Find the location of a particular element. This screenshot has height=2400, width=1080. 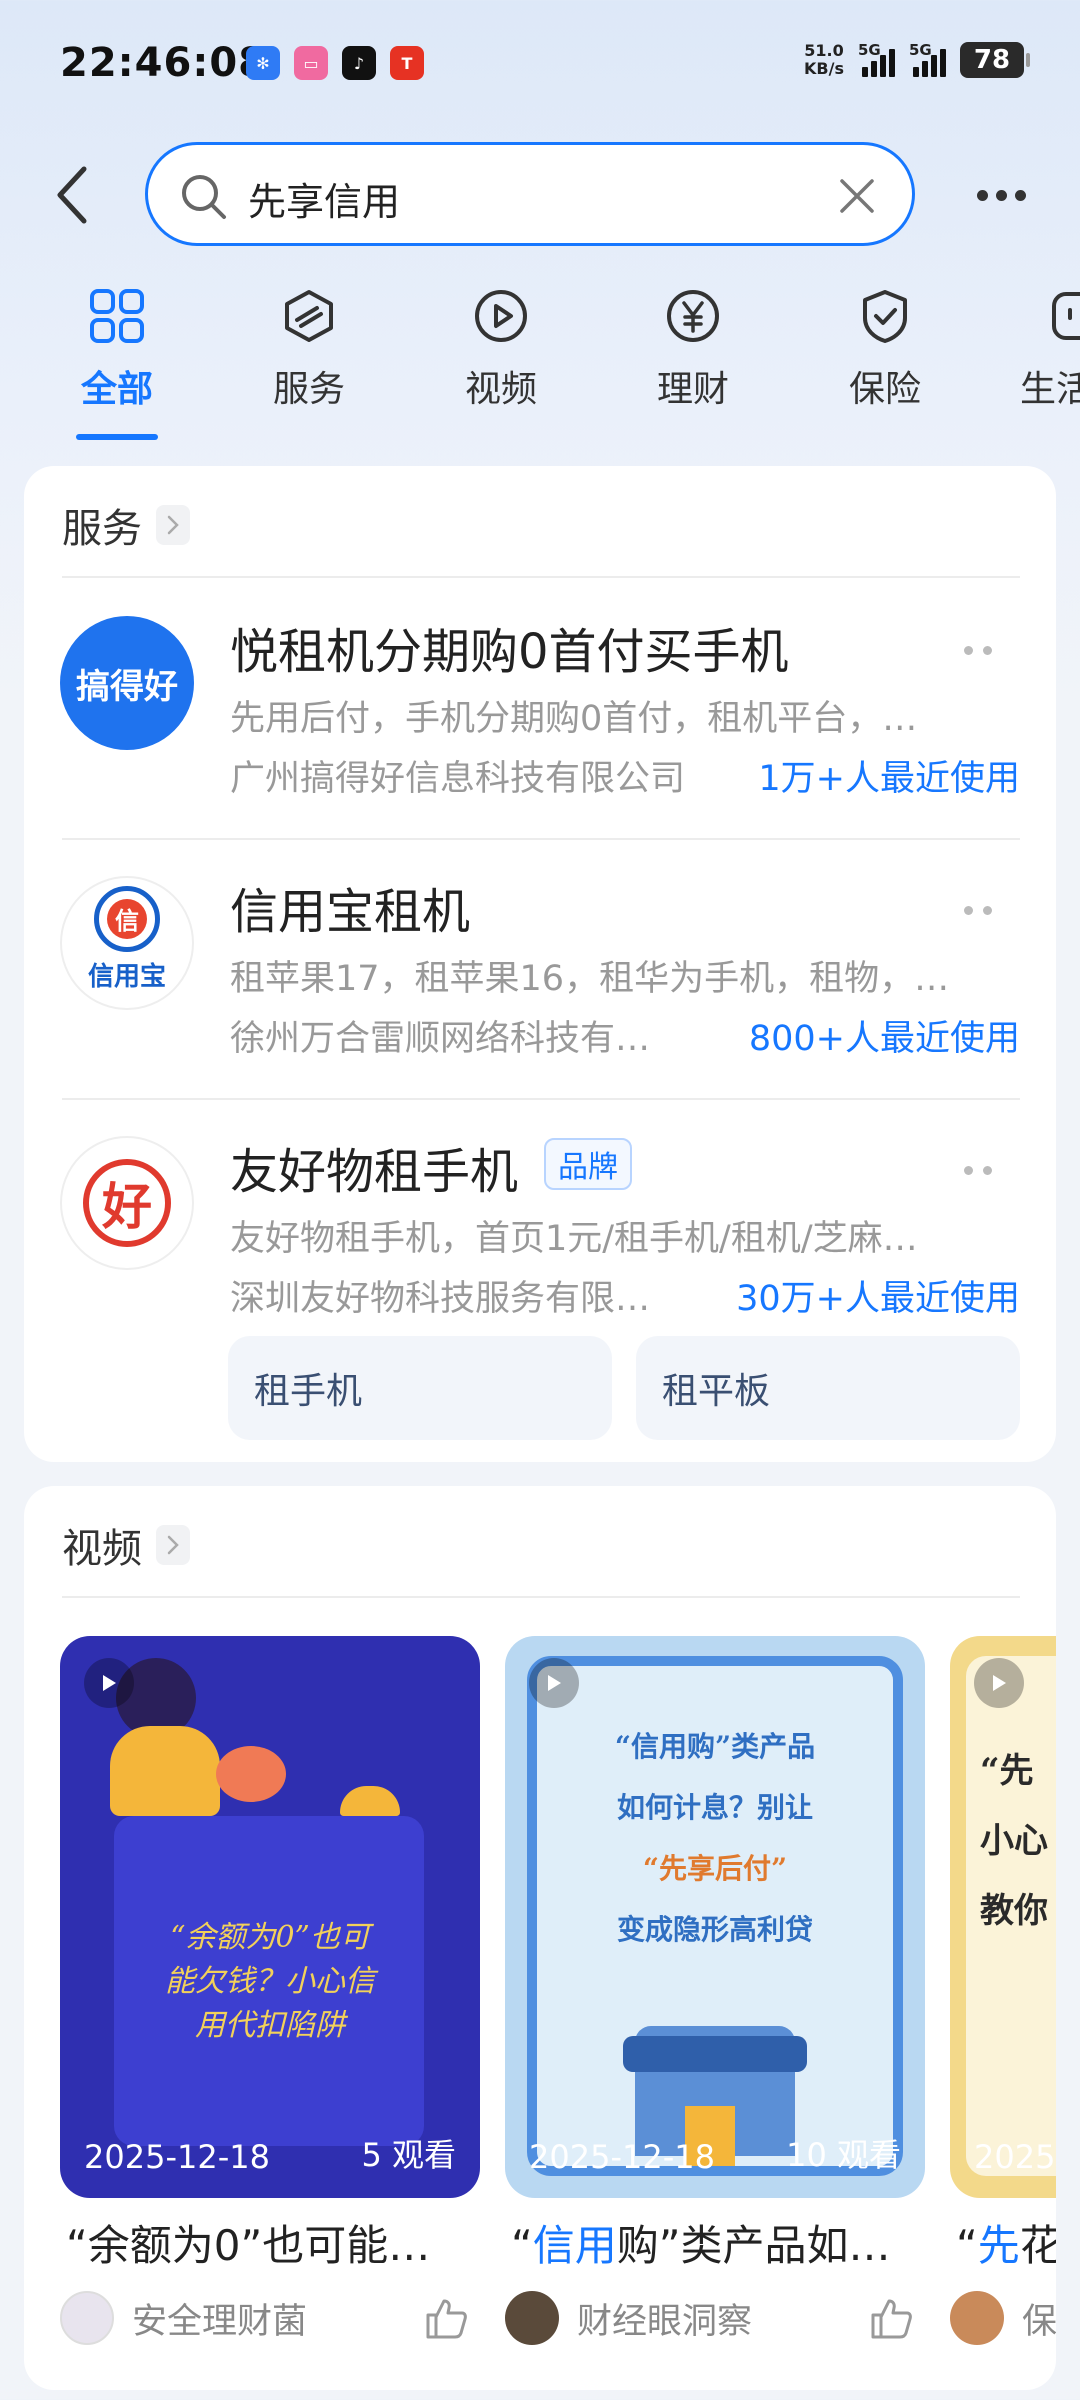

tab-services: 服务 is located at coordinates (309, 349).